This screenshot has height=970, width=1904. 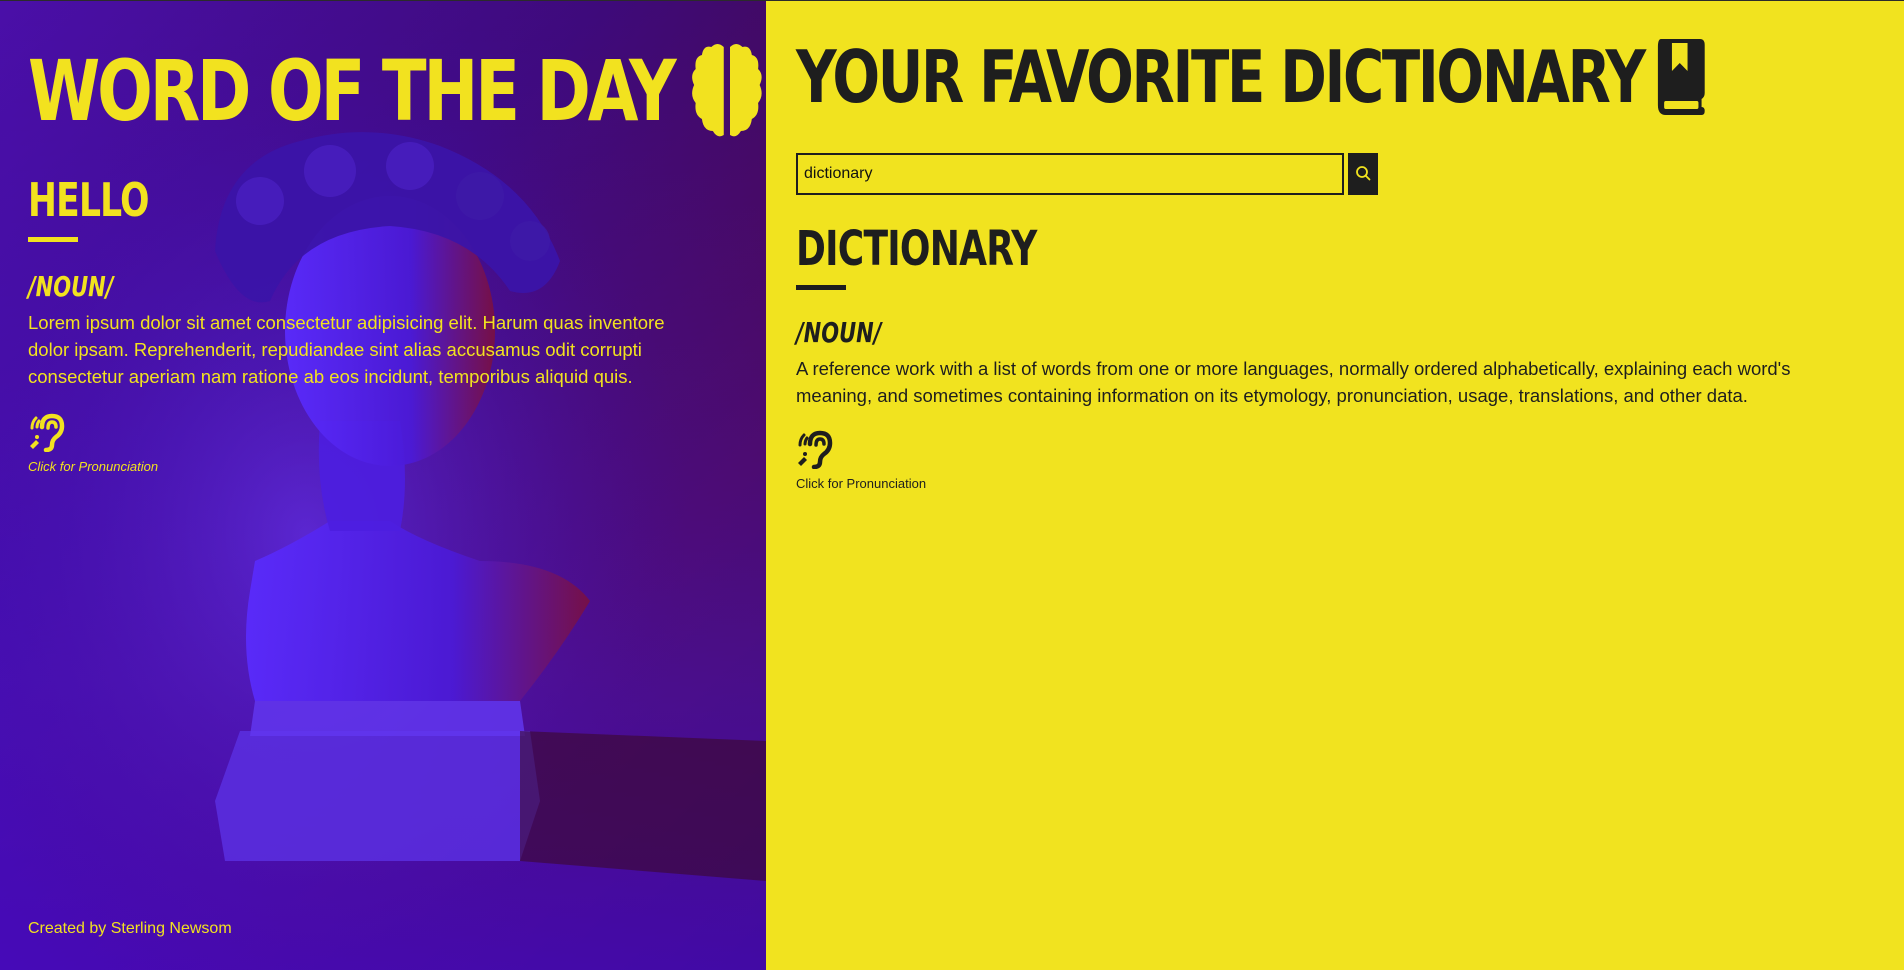 I want to click on footer-credit: Created by Sterling Newsom, so click(x=130, y=928).